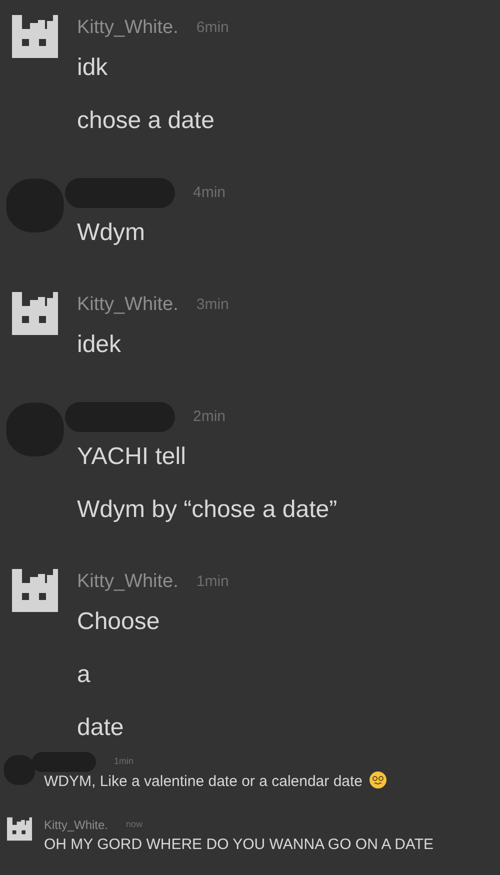 This screenshot has width=500, height=875. I want to click on timestamp: 3min, so click(212, 304).